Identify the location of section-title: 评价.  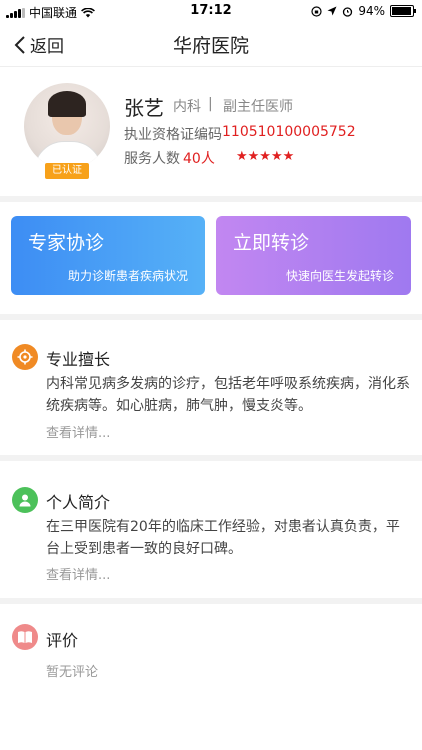
(62, 640).